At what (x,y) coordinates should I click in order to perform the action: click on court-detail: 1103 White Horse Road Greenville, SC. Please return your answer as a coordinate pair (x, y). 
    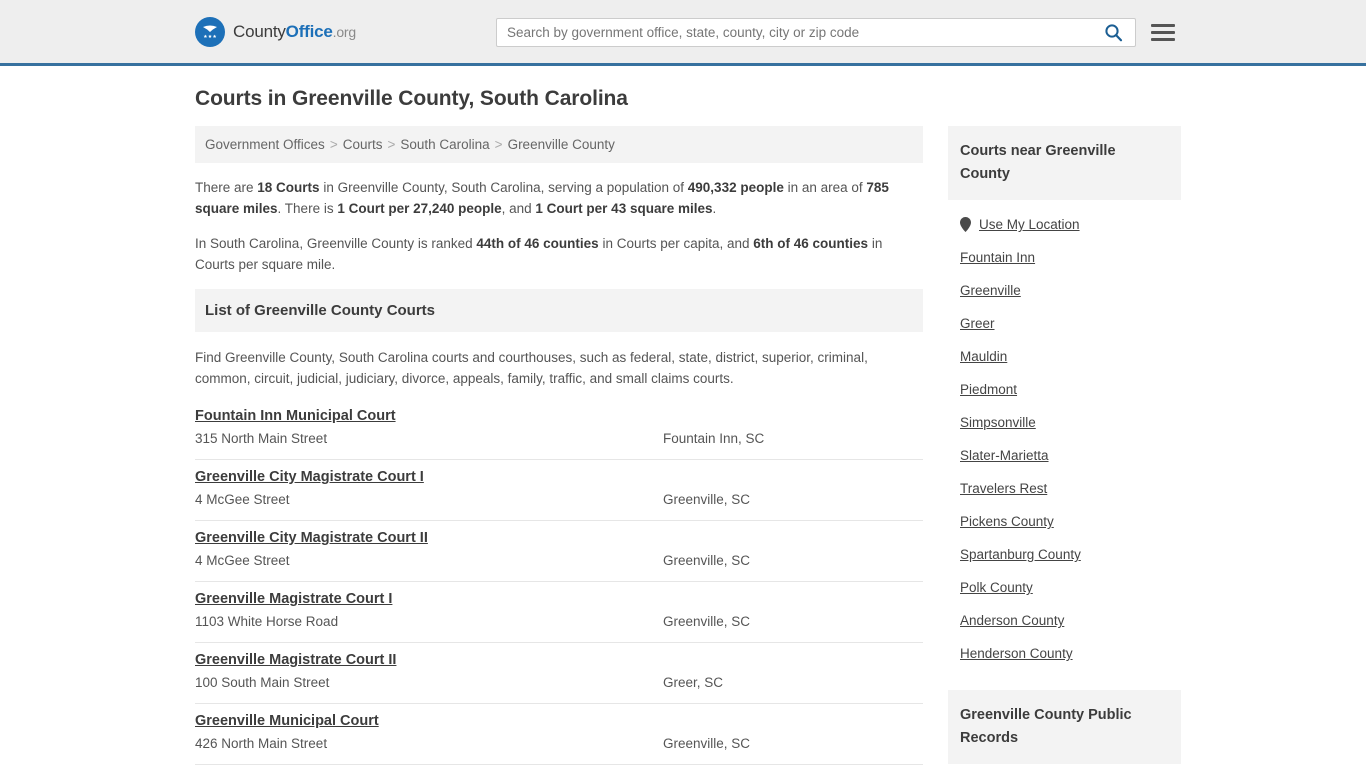
    Looking at the image, I should click on (559, 621).